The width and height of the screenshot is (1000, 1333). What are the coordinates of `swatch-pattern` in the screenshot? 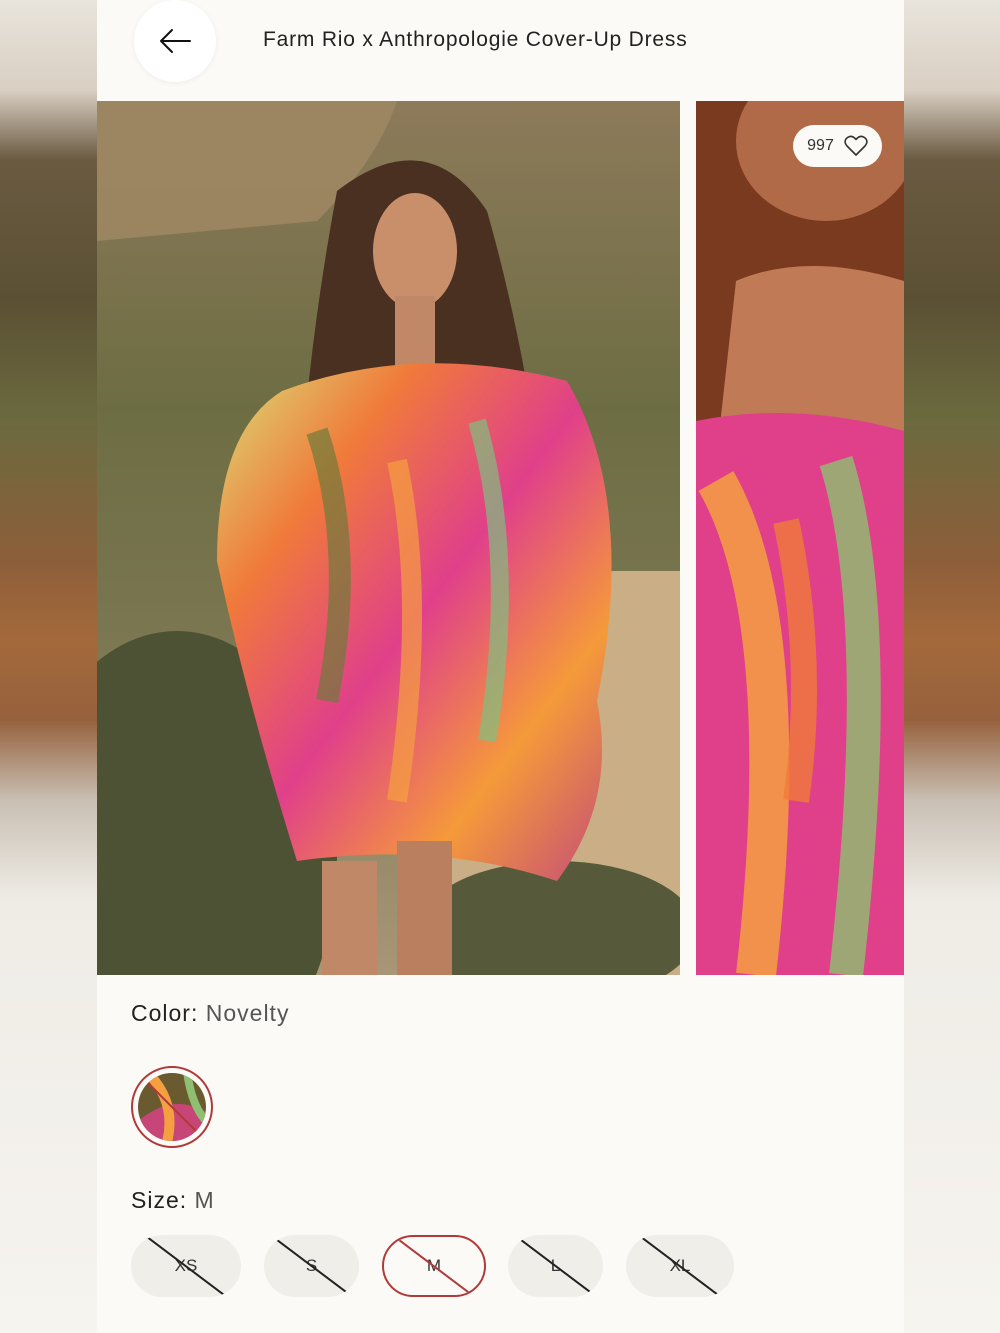 It's located at (172, 1107).